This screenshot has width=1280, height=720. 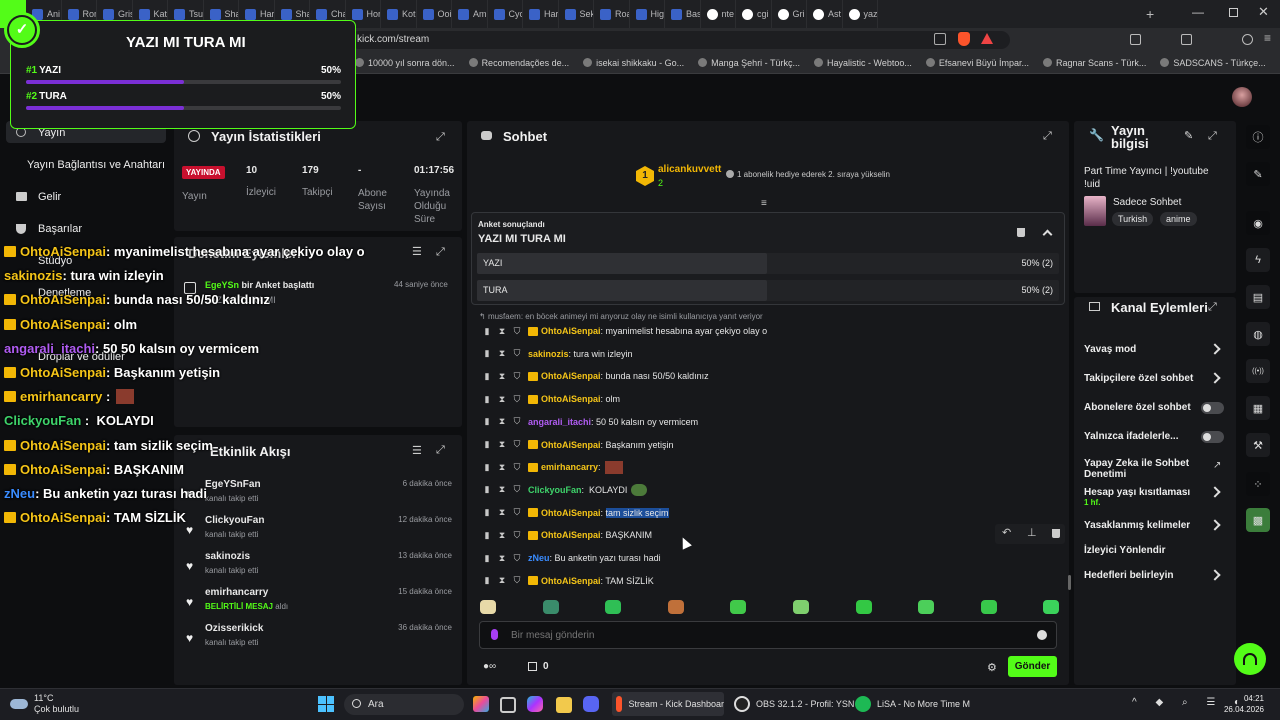 I want to click on channel-actions-expand-icon: ⤢, so click(x=1212, y=307).